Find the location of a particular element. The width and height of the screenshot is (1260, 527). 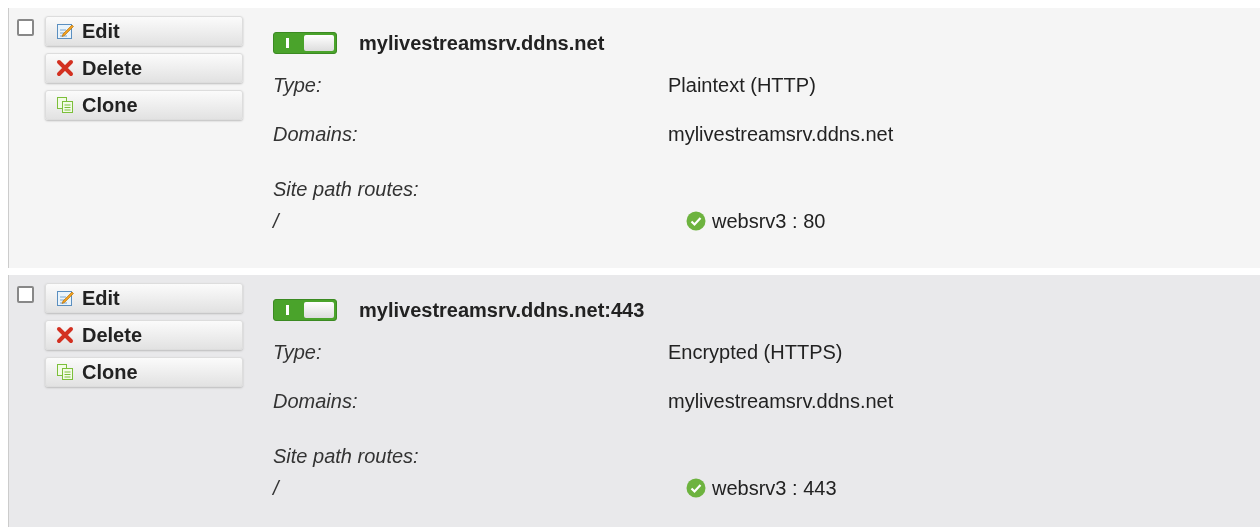

site-title: mylivestreamsrv.ddns.net is located at coordinates (482, 43).